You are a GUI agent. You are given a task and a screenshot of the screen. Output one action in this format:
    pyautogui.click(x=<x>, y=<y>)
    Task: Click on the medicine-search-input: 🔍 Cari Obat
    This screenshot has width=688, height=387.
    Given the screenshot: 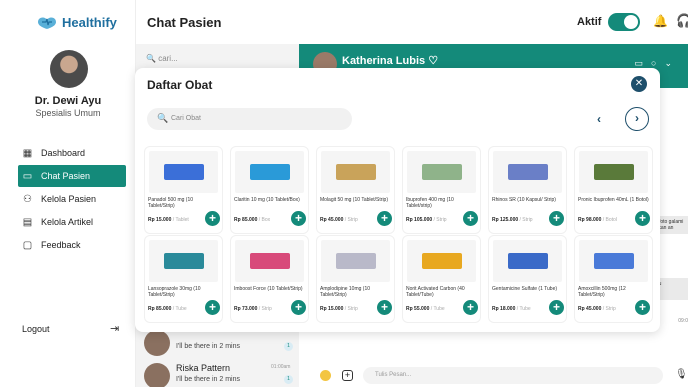 What is the action you would take?
    pyautogui.click(x=249, y=119)
    